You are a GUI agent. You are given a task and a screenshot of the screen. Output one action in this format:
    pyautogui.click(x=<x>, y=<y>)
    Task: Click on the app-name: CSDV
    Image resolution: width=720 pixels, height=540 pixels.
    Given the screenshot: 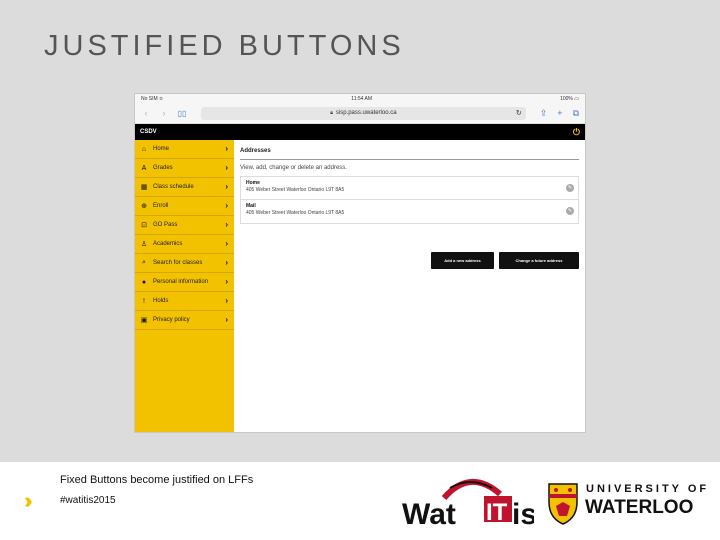 What is the action you would take?
    pyautogui.click(x=148, y=132)
    